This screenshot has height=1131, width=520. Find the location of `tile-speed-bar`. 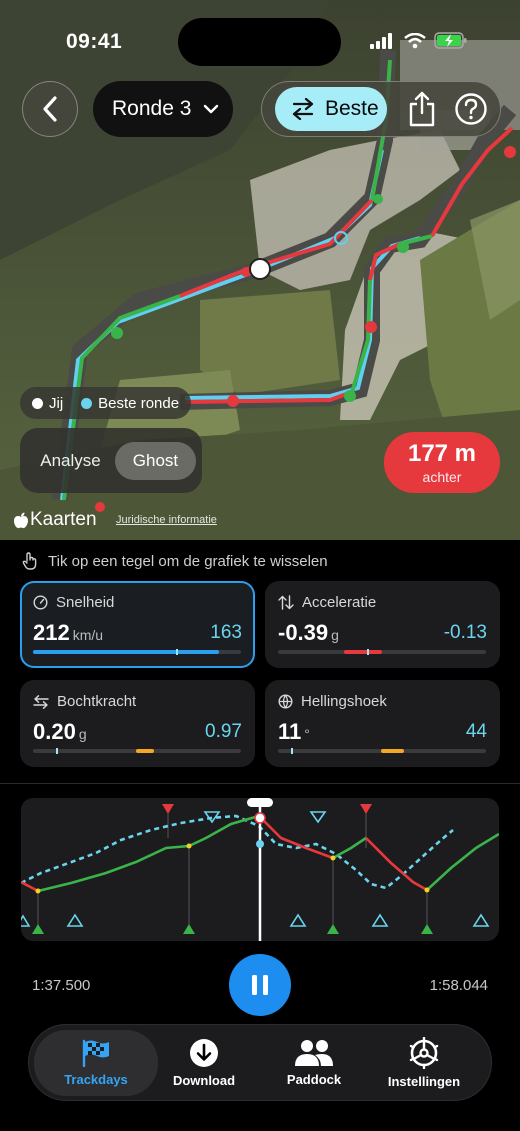

tile-speed-bar is located at coordinates (137, 652).